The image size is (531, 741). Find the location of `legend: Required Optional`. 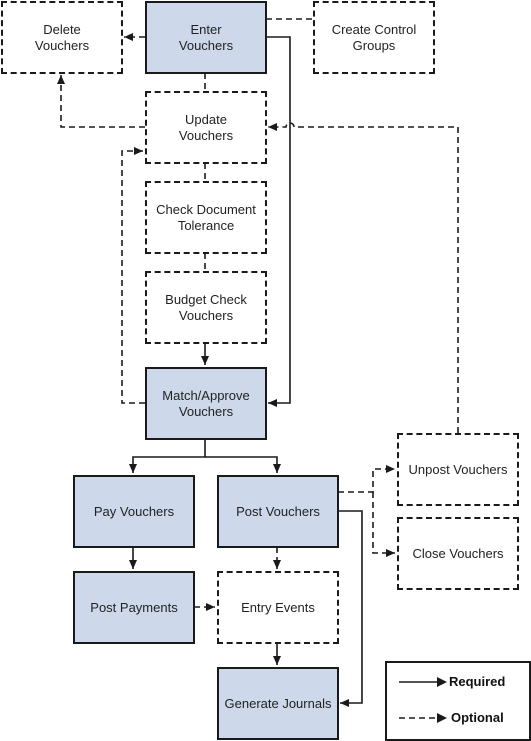

legend: Required Optional is located at coordinates (458, 701).